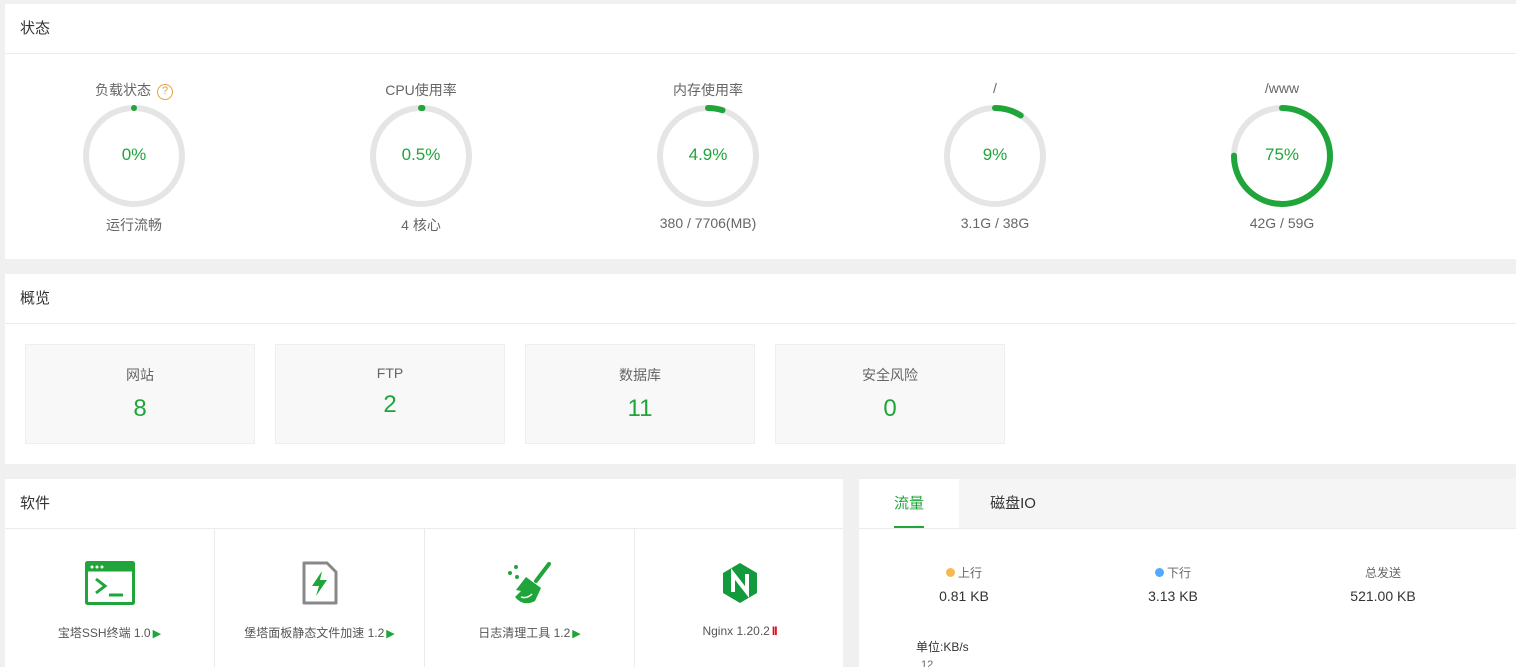  What do you see at coordinates (421, 154) in the screenshot?
I see `gauge-value: 0.5%` at bounding box center [421, 154].